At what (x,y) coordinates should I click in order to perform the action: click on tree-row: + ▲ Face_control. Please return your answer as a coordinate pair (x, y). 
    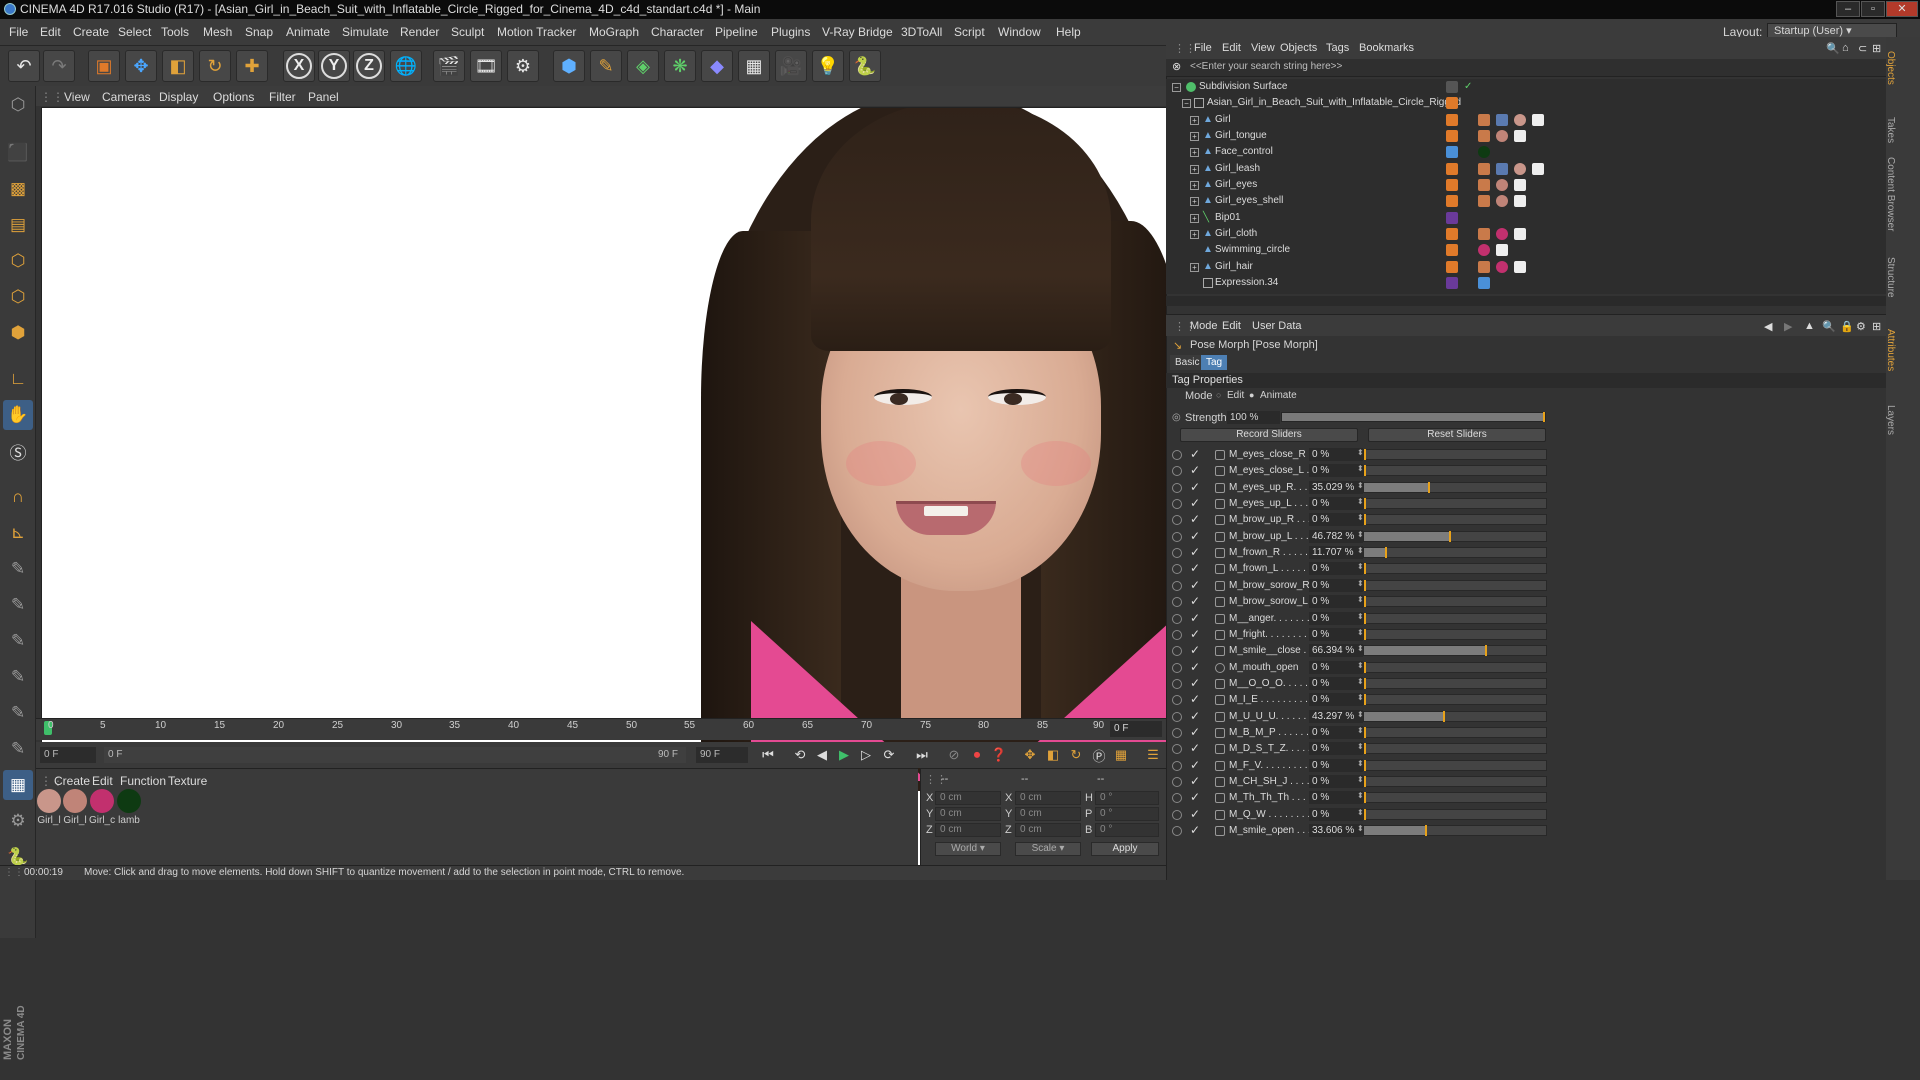
    Looking at the image, I should click on (1526, 152).